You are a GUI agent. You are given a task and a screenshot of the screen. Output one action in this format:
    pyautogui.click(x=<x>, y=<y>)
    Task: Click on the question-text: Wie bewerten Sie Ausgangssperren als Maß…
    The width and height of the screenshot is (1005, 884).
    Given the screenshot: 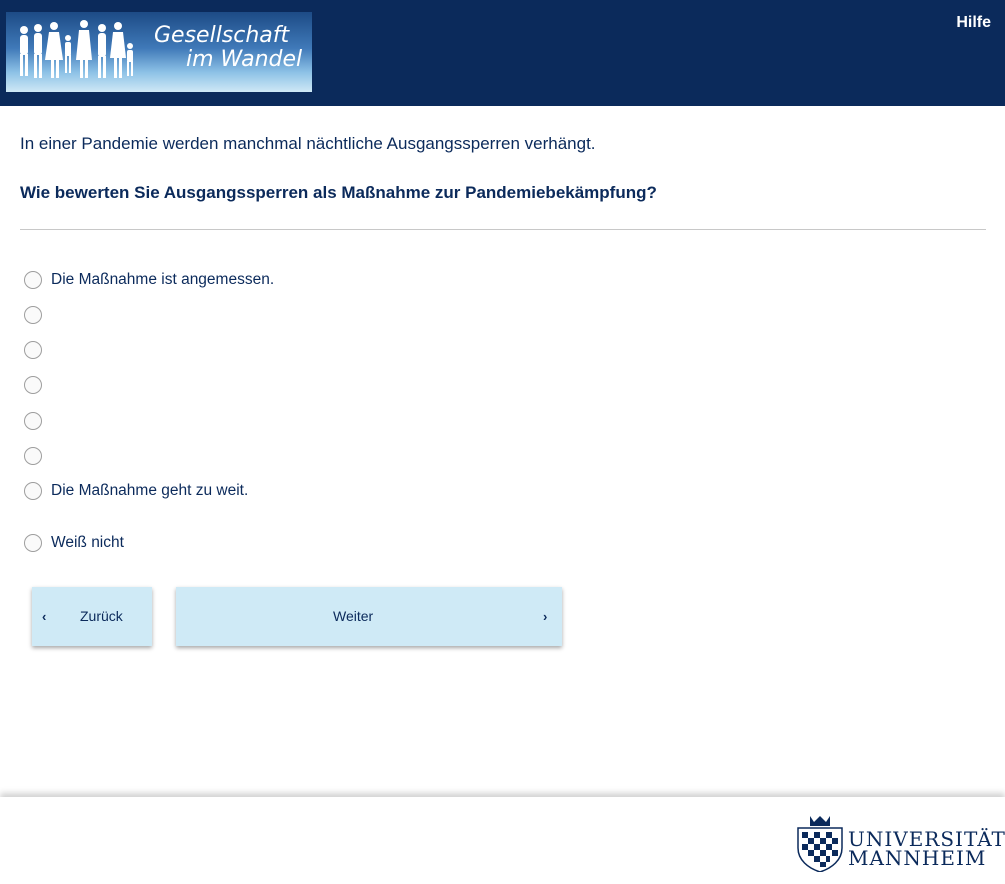 What is the action you would take?
    pyautogui.click(x=338, y=192)
    